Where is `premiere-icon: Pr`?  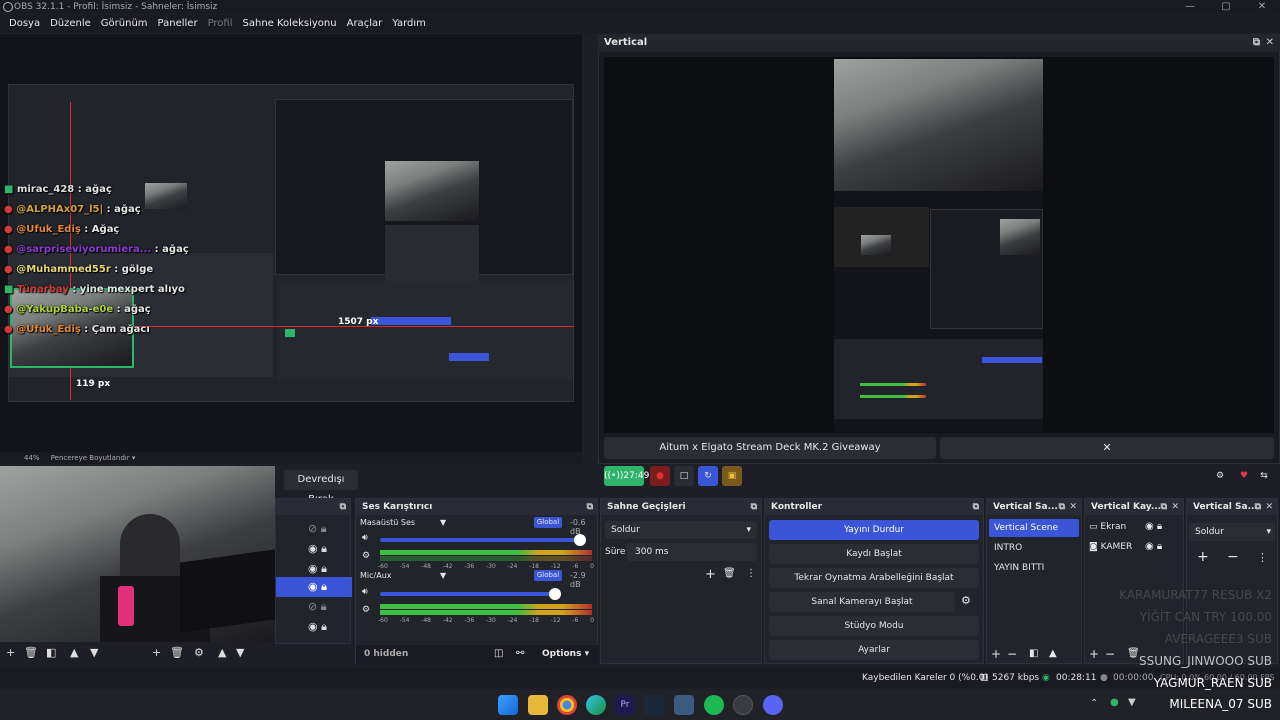 premiere-icon: Pr is located at coordinates (625, 705).